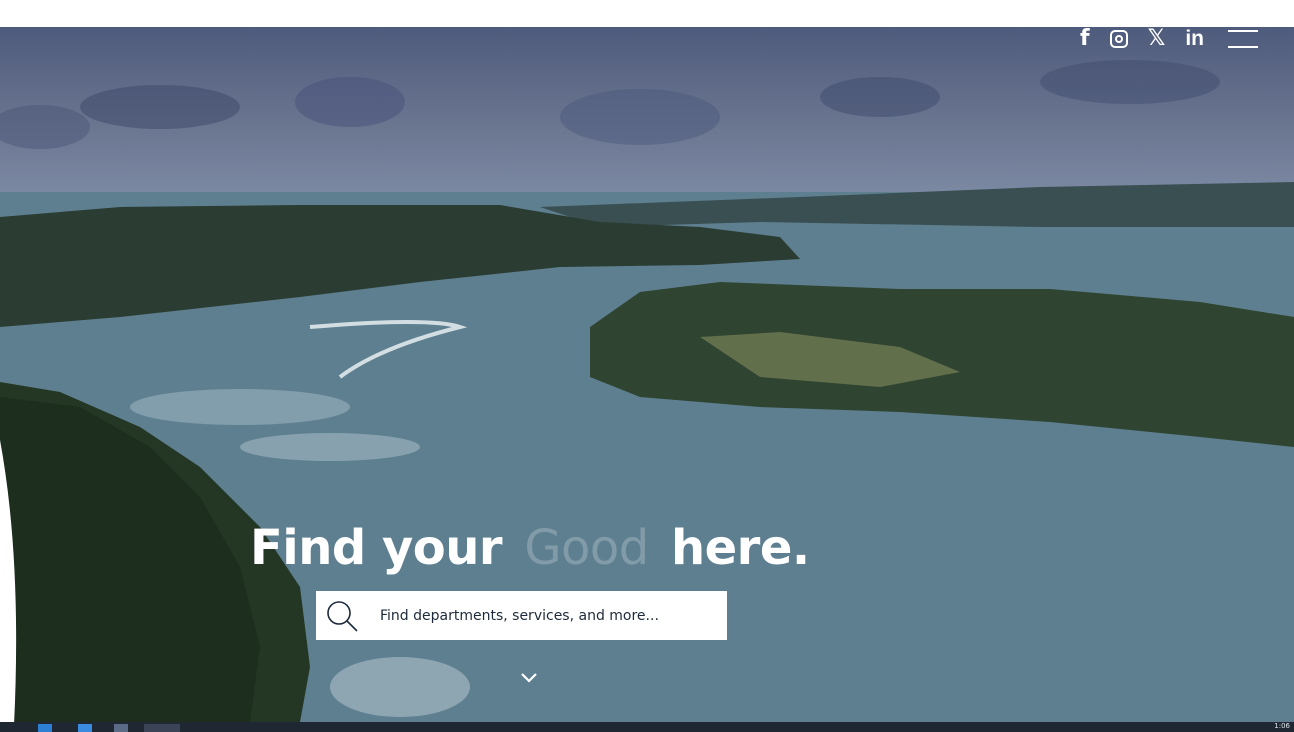  I want to click on facebook-icon: f, so click(1085, 39).